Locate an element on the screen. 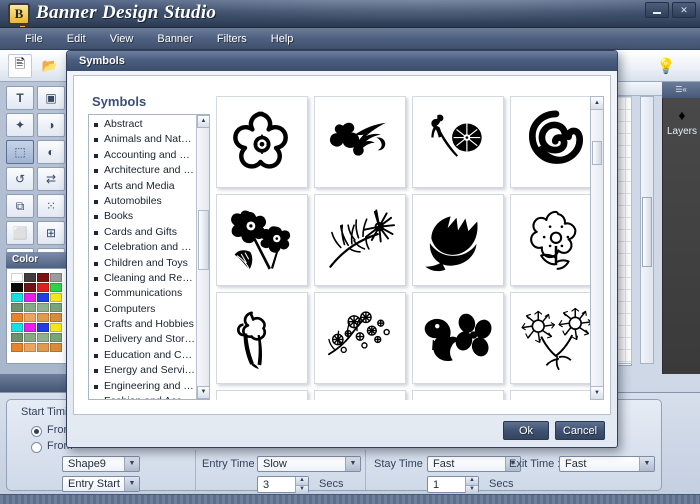 The image size is (700, 504). rotate-tool-icon: ↺ is located at coordinates (20, 179).